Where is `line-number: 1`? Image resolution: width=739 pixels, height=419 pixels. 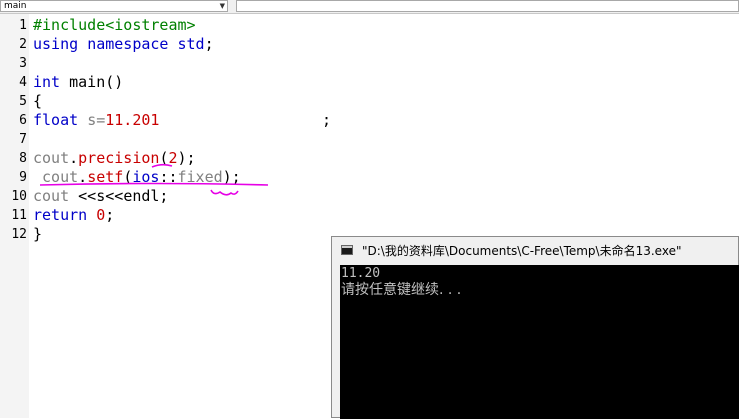
line-number: 1 is located at coordinates (23, 25).